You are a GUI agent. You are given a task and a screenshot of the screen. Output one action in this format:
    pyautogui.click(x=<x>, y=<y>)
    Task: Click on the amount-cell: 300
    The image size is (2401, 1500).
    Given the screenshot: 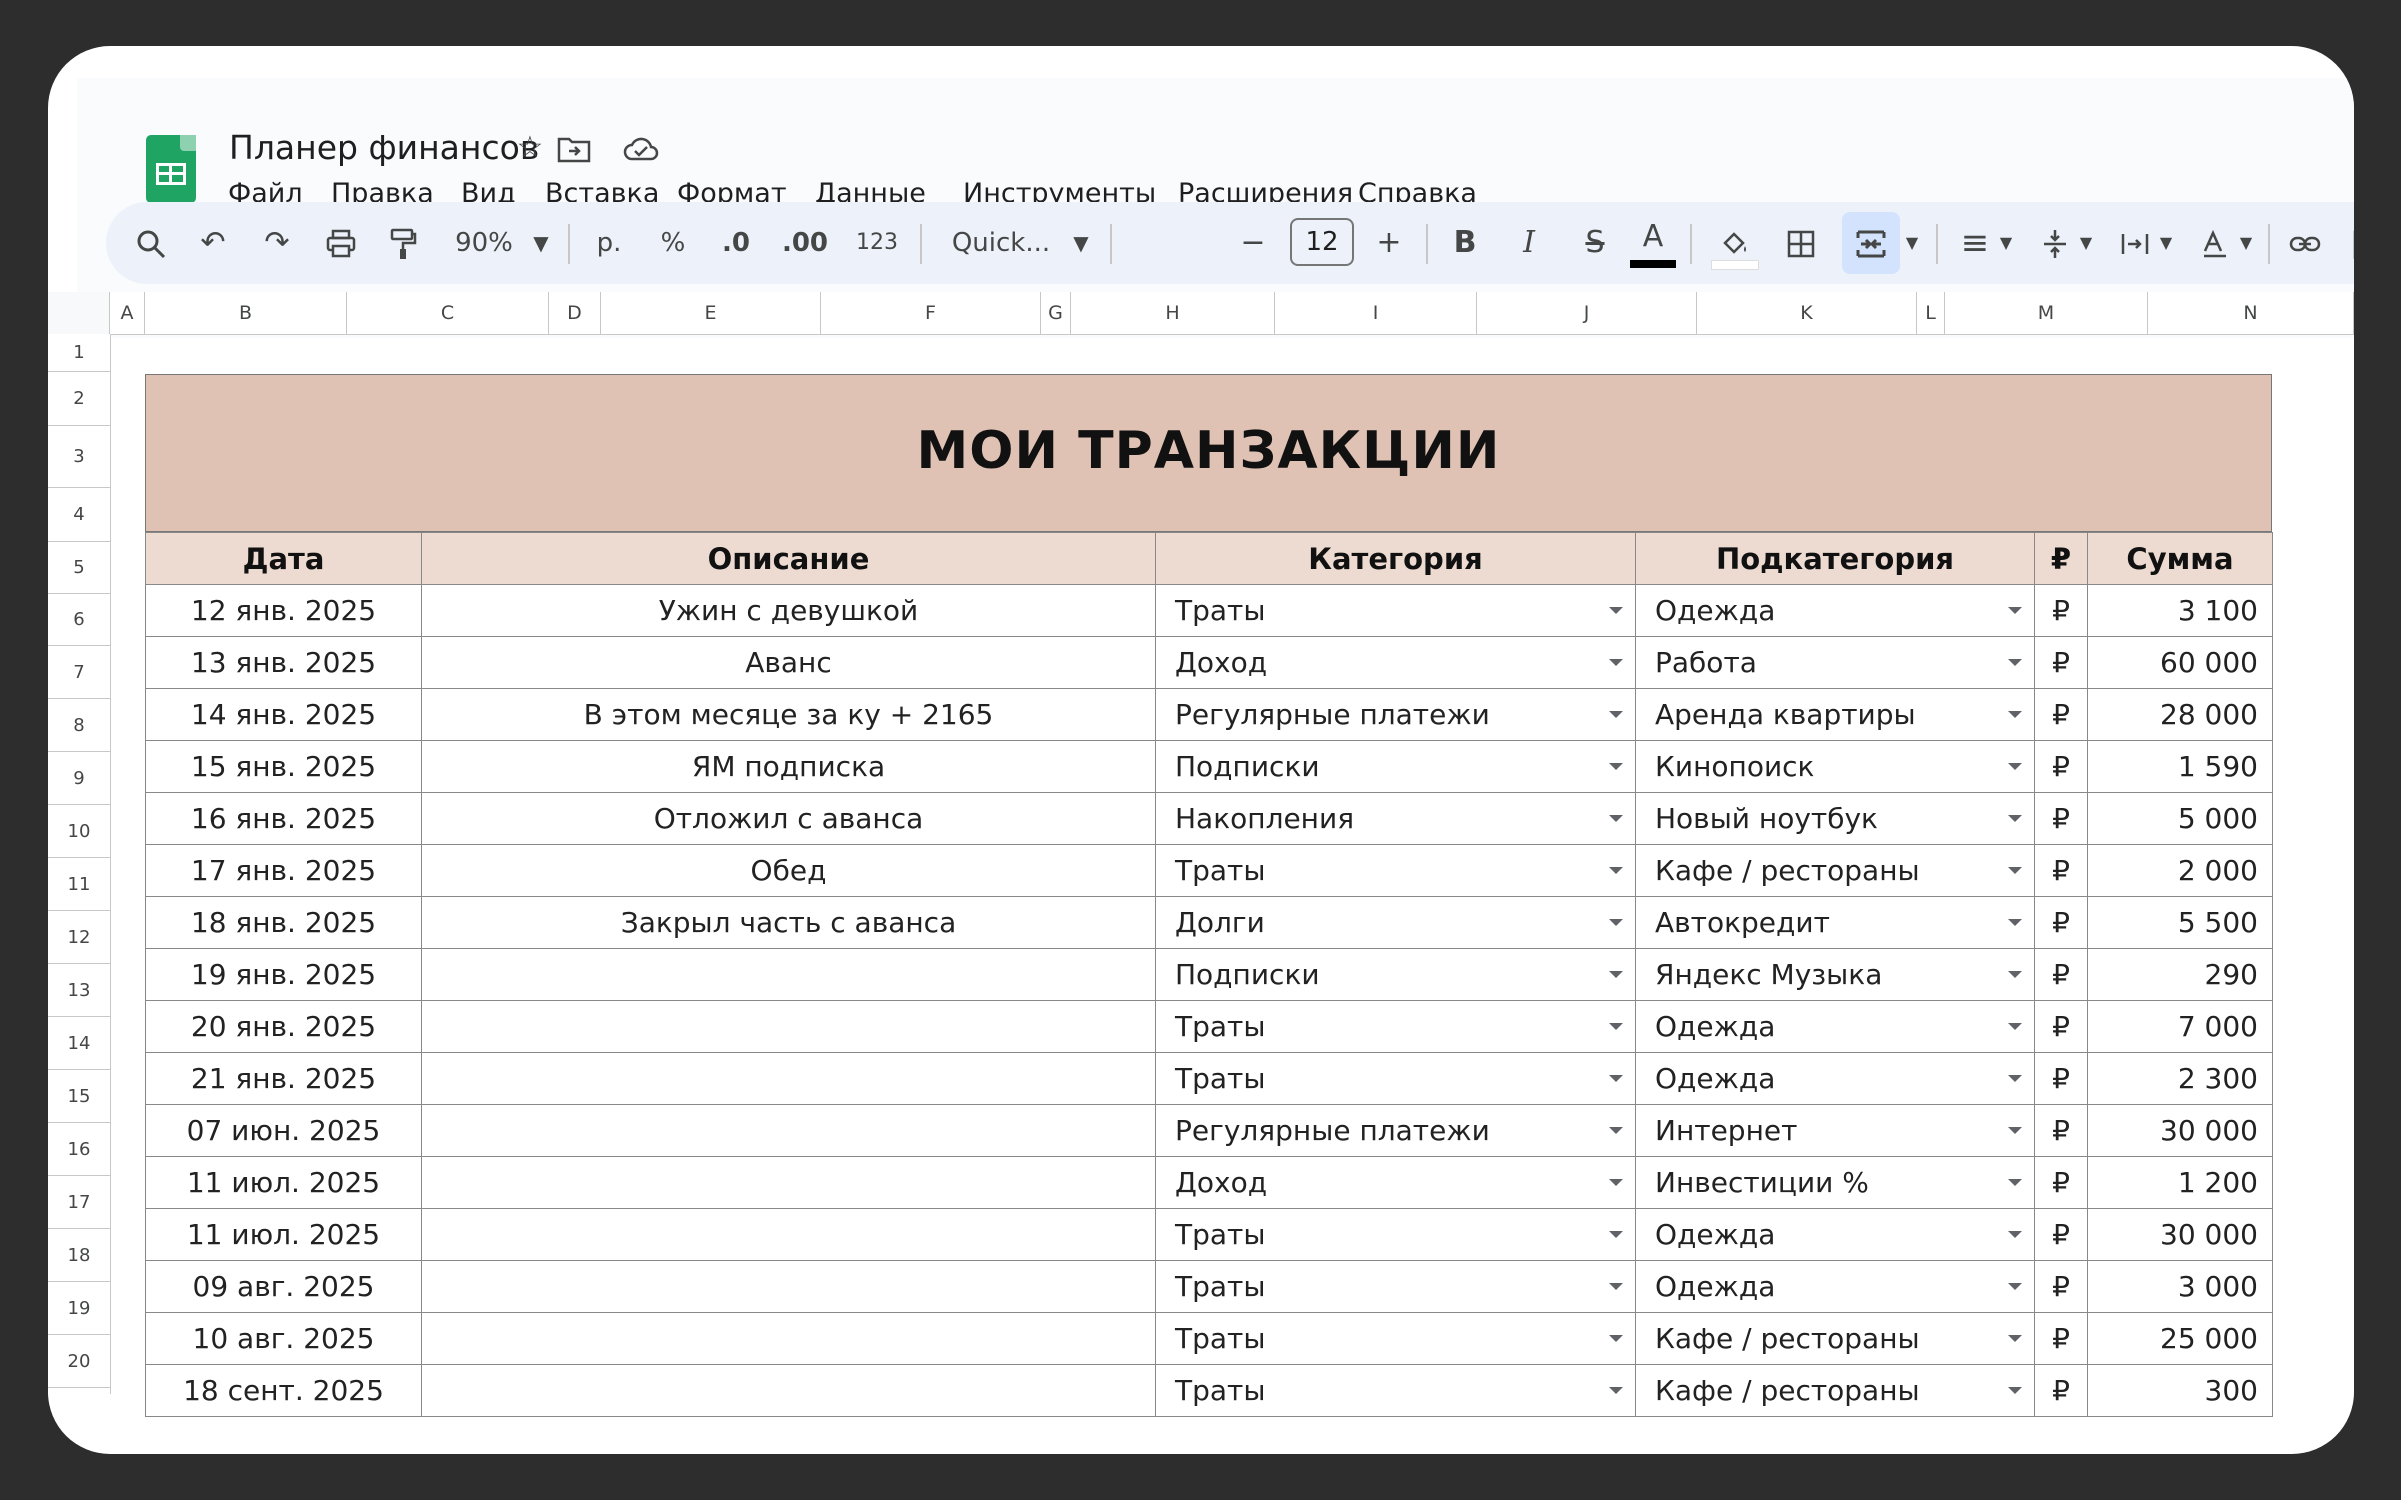 What is the action you would take?
    pyautogui.click(x=2180, y=1390)
    